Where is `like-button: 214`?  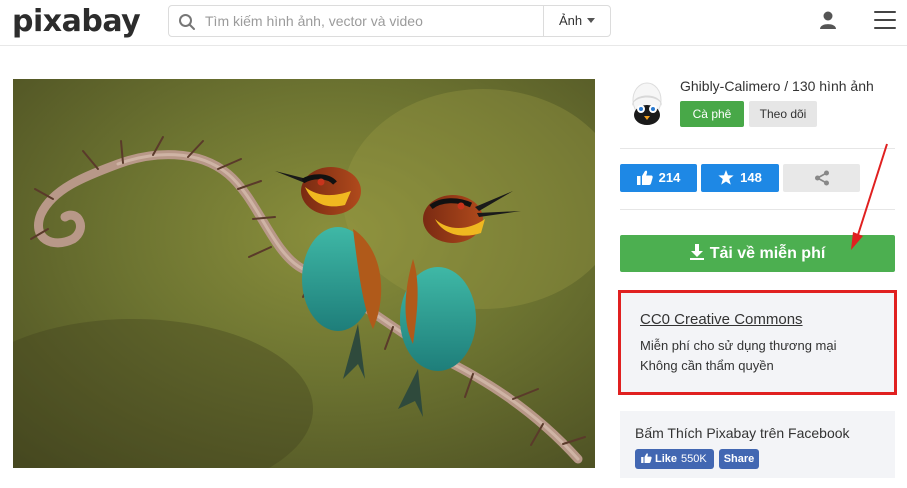
like-button: 214 is located at coordinates (658, 178).